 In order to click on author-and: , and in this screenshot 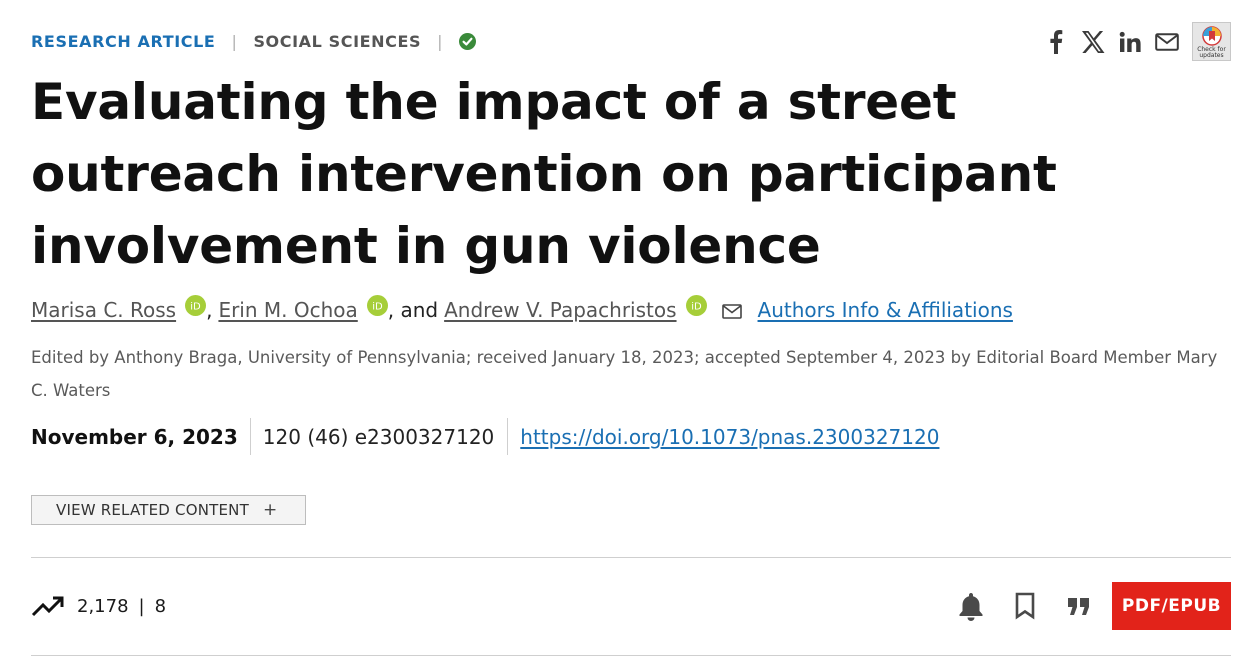, I will do `click(413, 310)`.